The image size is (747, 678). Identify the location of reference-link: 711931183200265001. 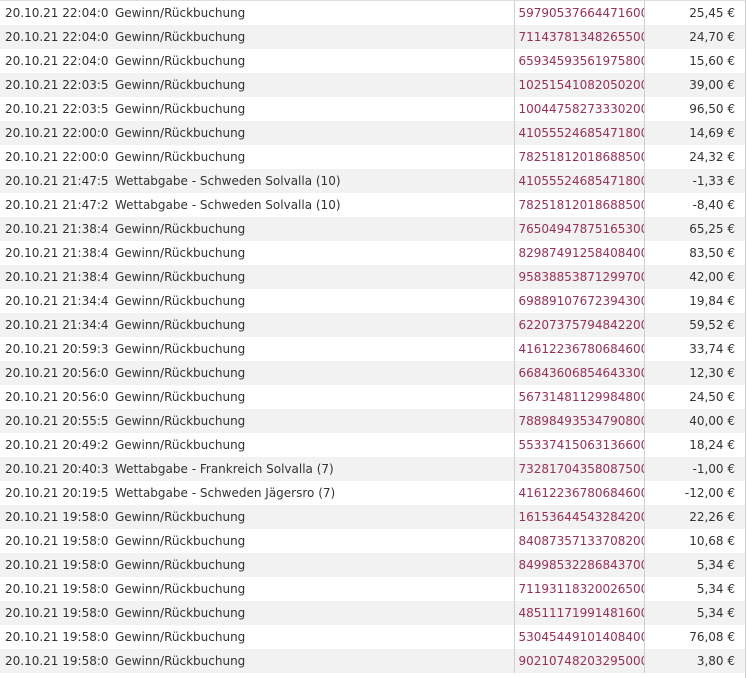
(579, 589).